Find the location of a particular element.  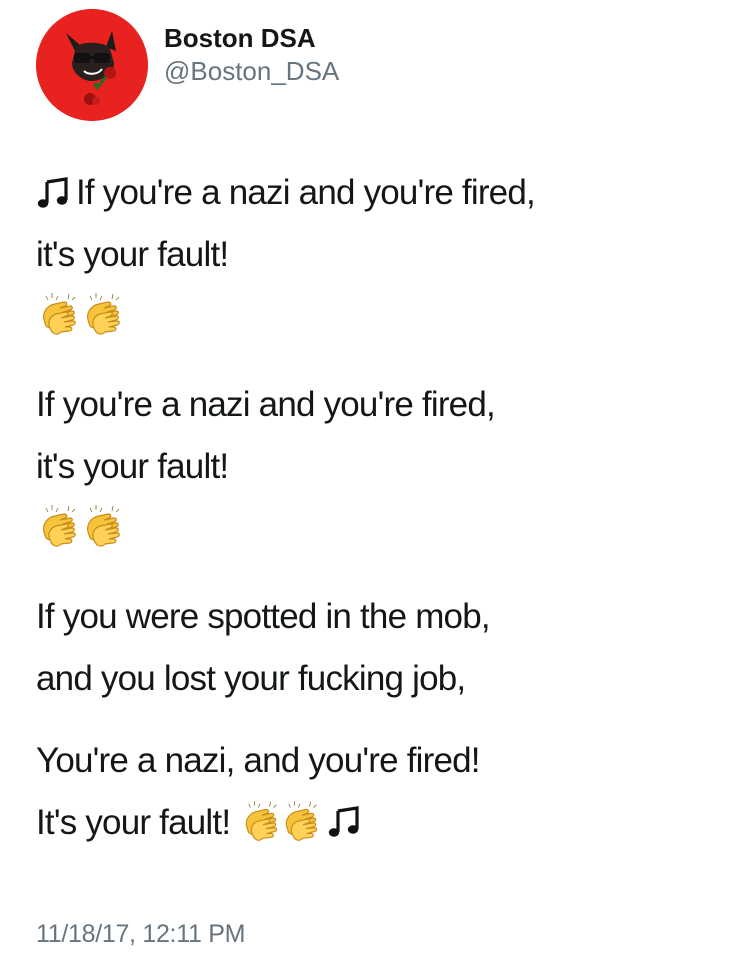

tweet-header: Boston DSA @Boston_DSA is located at coordinates (187, 65).